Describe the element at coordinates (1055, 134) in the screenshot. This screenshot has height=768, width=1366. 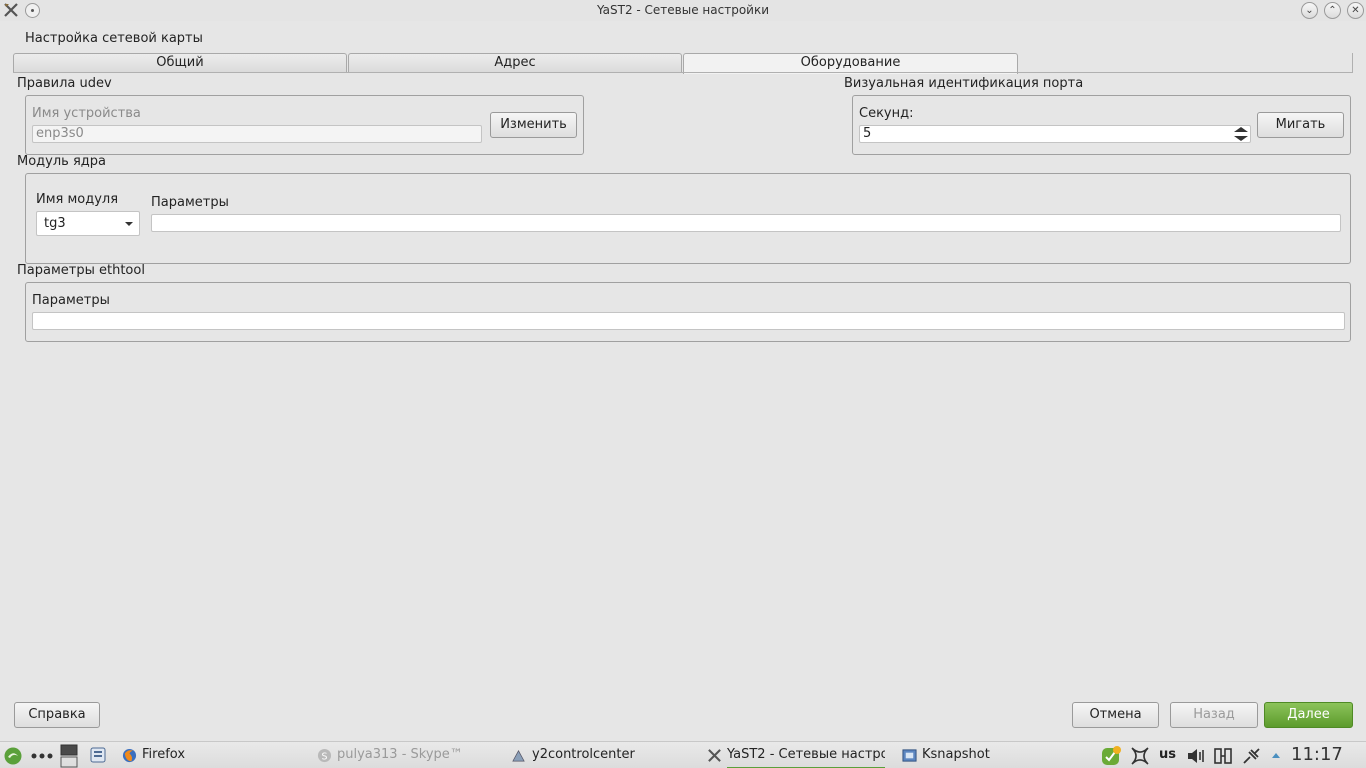
I see `seconds-spinbox: 5` at that location.